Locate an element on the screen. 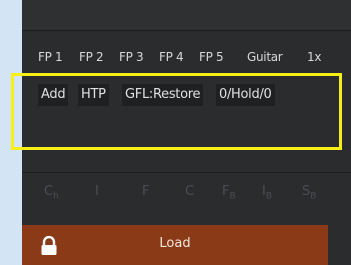 The height and width of the screenshot is (265, 351). hold-button: 0/Hold/0 is located at coordinates (245, 95).